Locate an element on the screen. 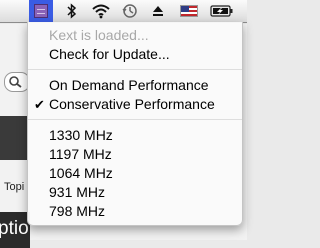 The image size is (320, 248). background-tab-label: Topi is located at coordinates (14, 187).